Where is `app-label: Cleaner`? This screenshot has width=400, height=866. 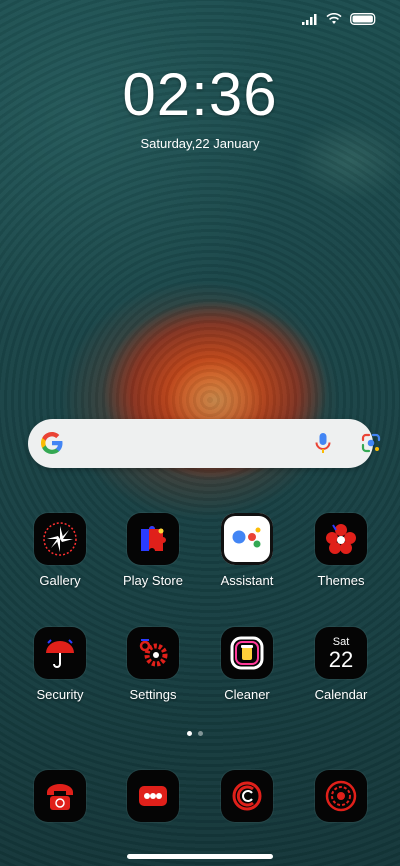
app-label: Cleaner is located at coordinates (247, 694).